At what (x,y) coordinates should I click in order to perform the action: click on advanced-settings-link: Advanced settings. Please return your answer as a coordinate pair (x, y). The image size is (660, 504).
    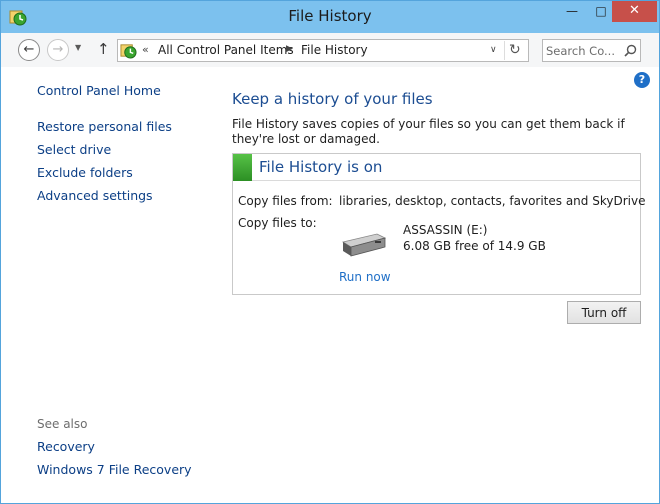
    Looking at the image, I should click on (95, 195).